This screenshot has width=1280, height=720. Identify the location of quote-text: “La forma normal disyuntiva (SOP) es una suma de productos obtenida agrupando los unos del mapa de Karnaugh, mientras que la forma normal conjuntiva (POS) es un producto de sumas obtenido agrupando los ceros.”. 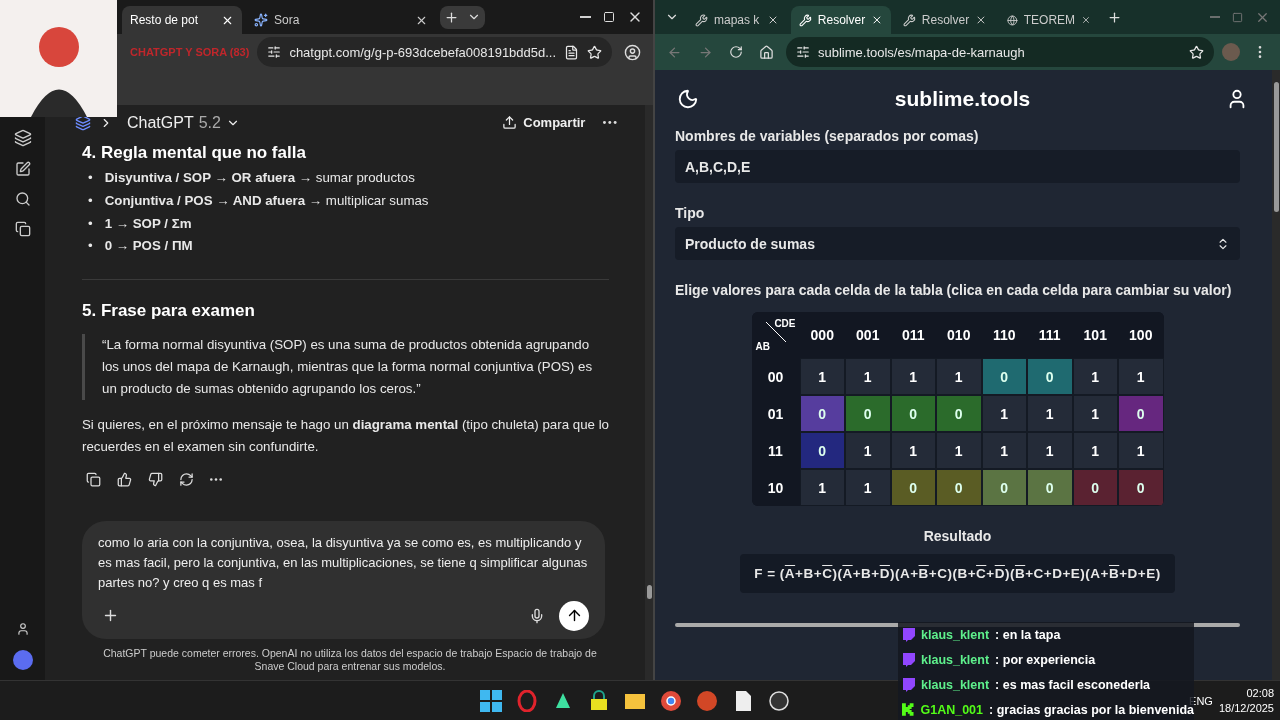
(348, 367).